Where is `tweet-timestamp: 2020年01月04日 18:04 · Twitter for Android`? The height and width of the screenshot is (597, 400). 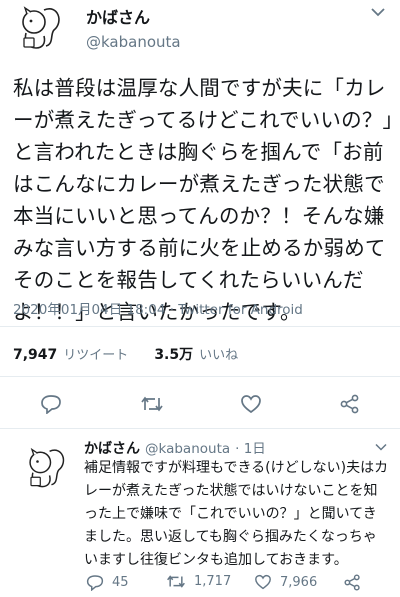
tweet-timestamp: 2020年01月04日 18:04 · Twitter for Android is located at coordinates (158, 308).